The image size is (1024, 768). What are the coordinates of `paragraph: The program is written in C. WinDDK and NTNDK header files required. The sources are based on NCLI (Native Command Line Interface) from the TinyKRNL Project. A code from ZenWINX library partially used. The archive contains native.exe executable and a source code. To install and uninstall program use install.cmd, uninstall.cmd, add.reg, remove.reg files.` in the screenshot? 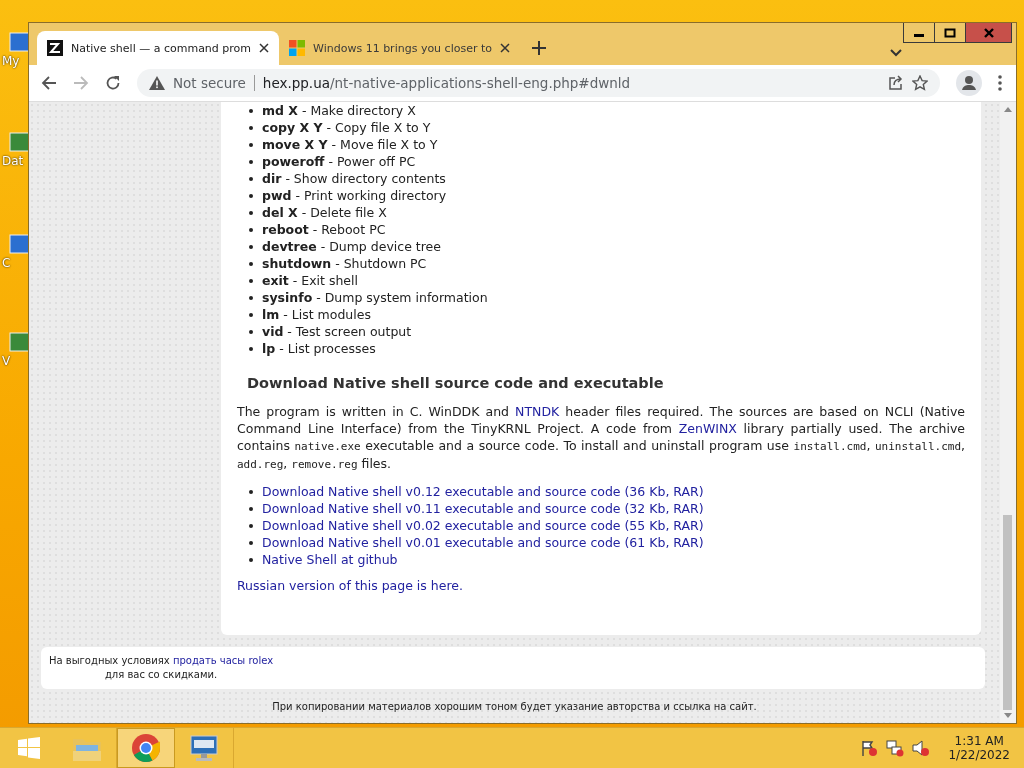 It's located at (601, 438).